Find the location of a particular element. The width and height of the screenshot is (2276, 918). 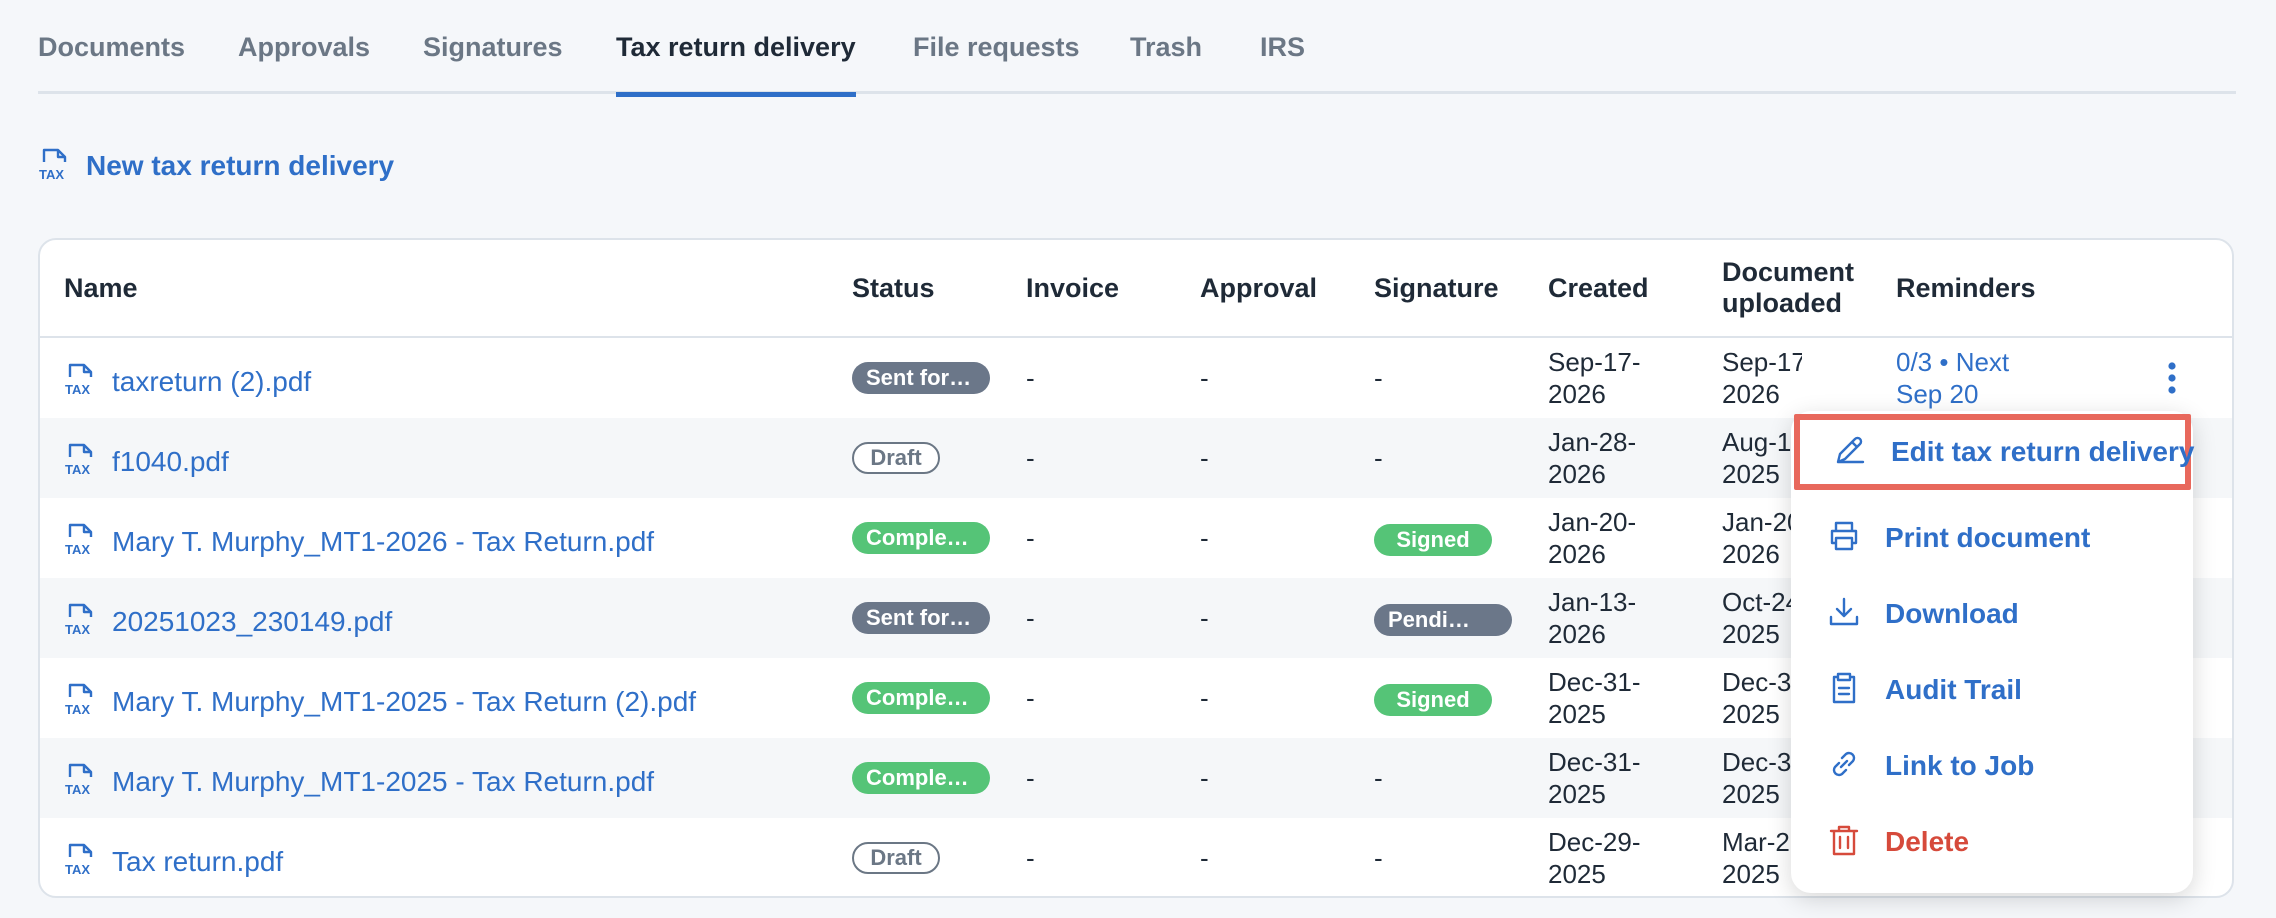

tab-tax-return-delivery: Tax return delivery is located at coordinates (736, 64).